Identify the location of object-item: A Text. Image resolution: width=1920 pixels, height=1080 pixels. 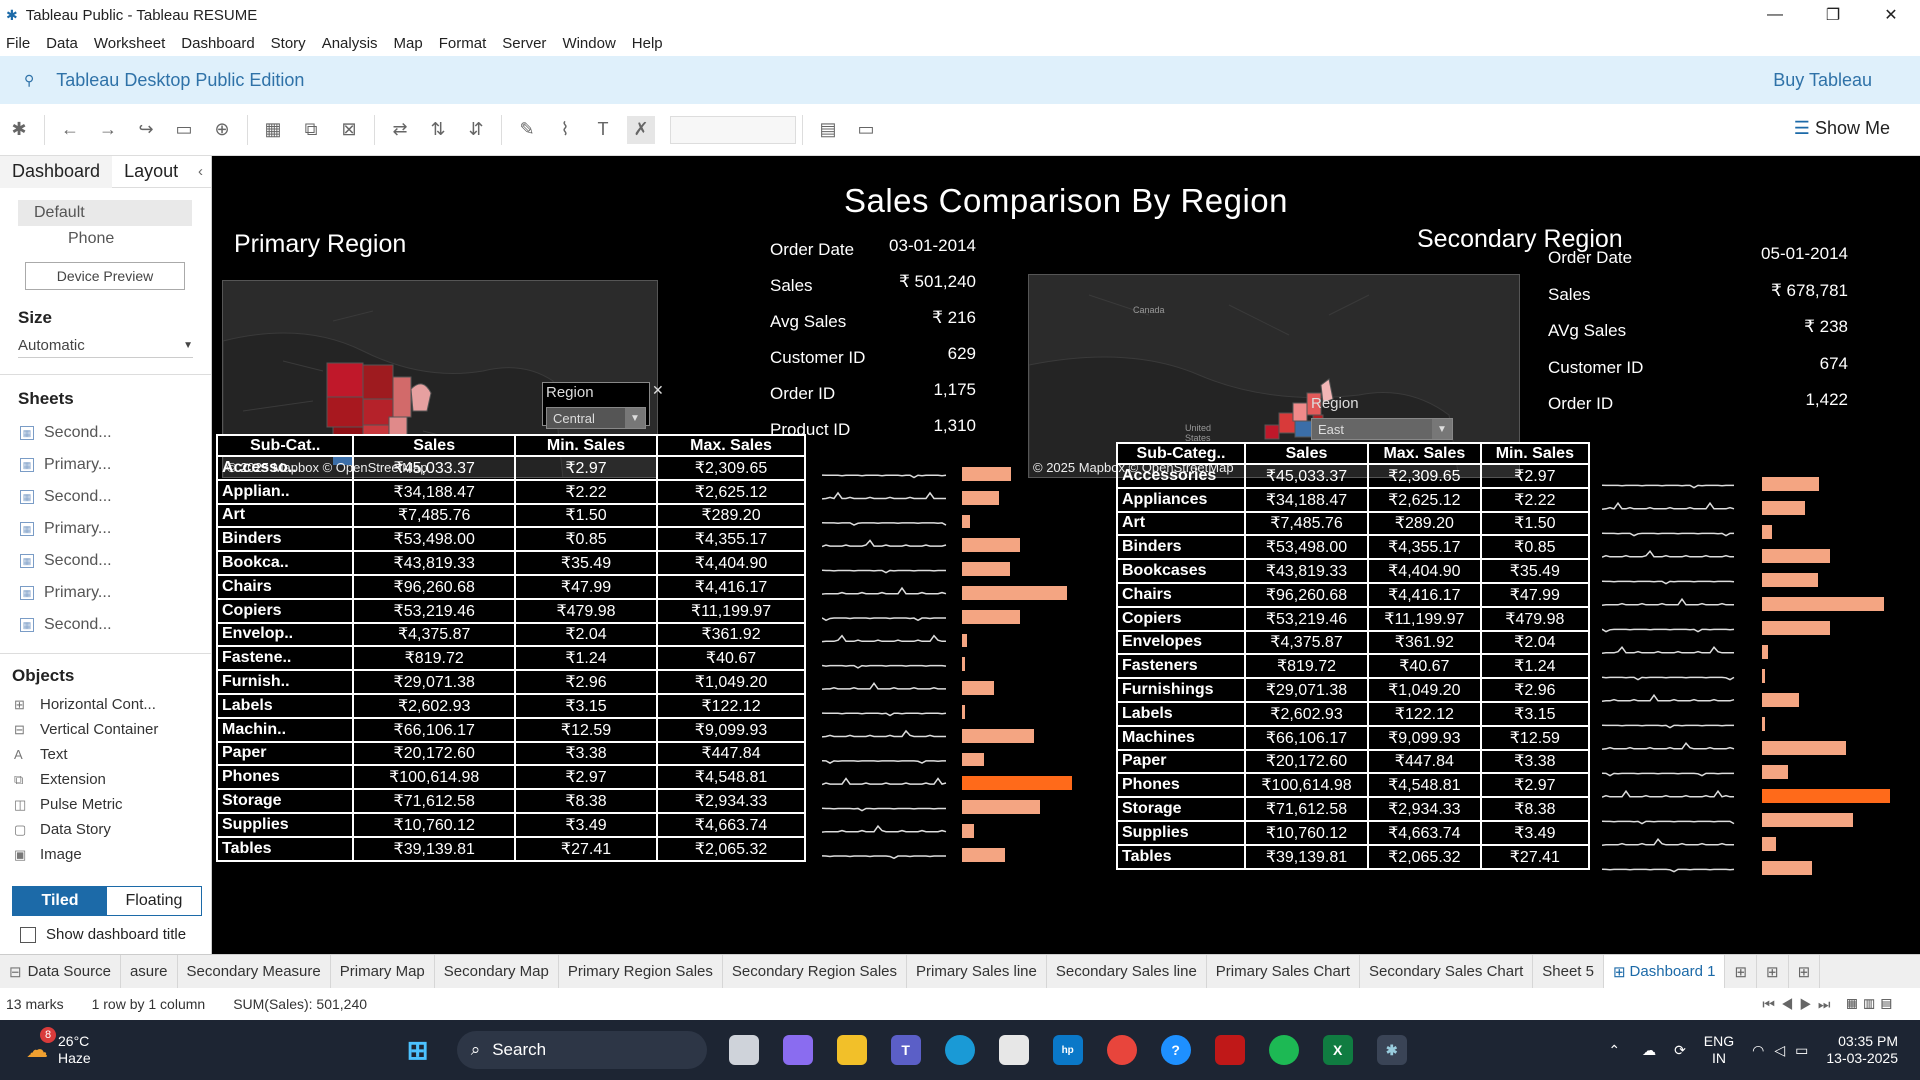
(112, 754).